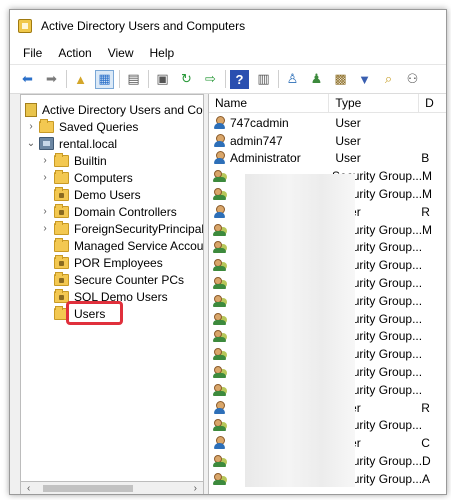 The image size is (451, 500). What do you see at coordinates (162, 79) in the screenshot?
I see `properties-icon: ▣` at bounding box center [162, 79].